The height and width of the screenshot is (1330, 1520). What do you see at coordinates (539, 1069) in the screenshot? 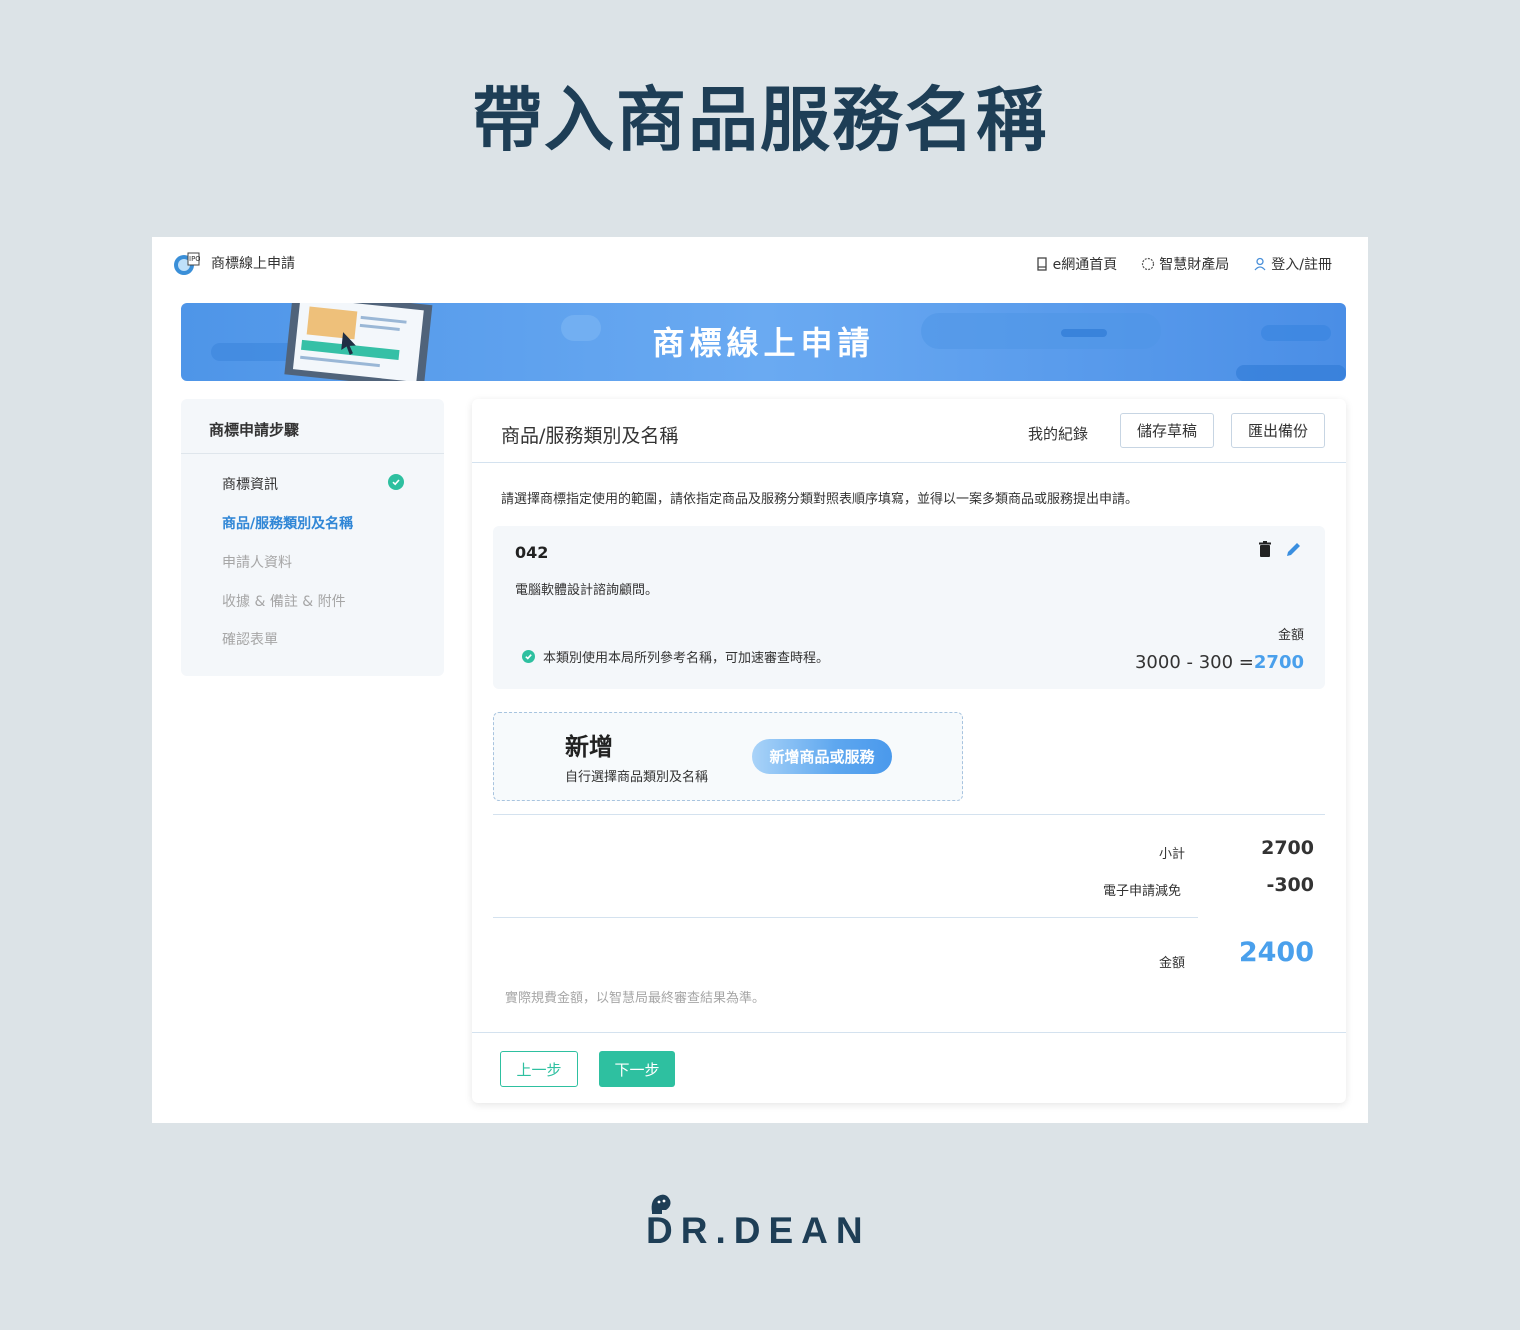
I see `prev-step-button: 上一步` at bounding box center [539, 1069].